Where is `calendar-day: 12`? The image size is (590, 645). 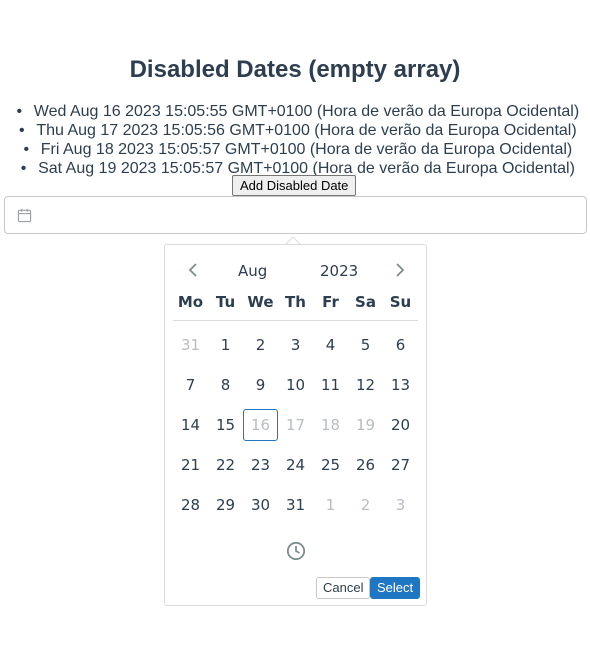 calendar-day: 12 is located at coordinates (365, 385).